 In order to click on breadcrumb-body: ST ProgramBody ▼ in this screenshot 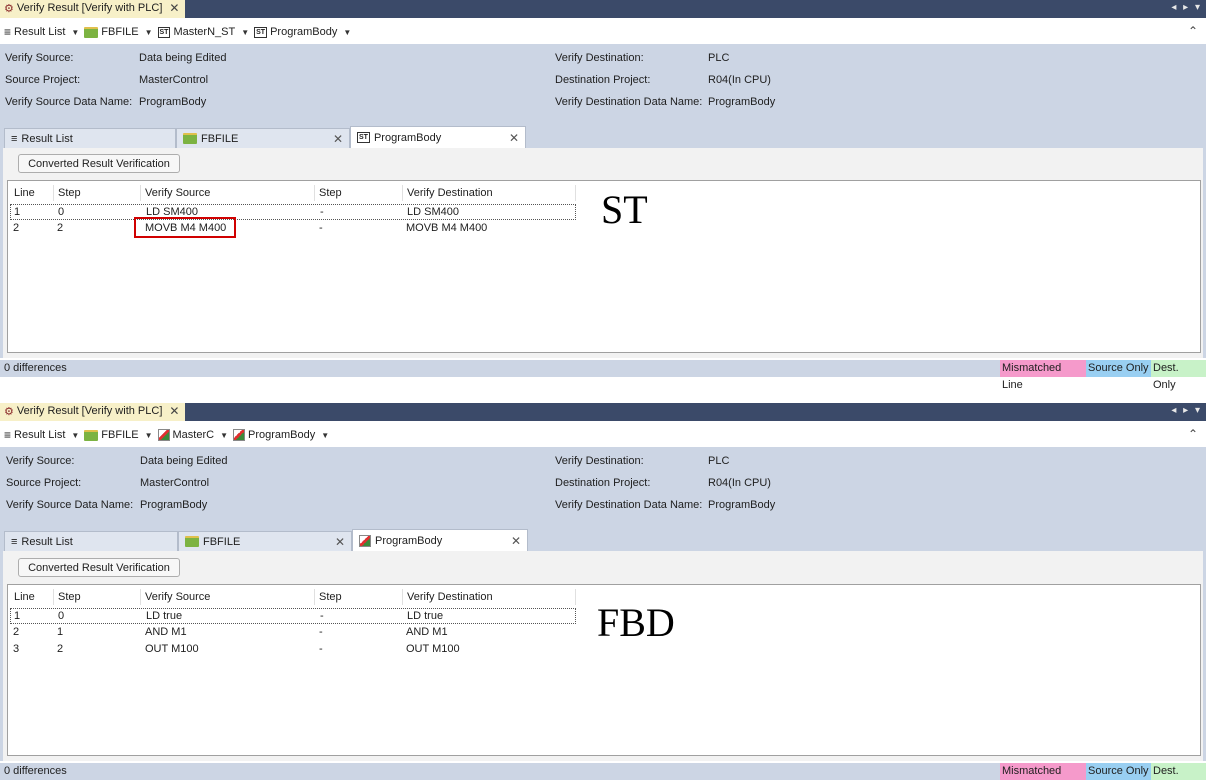, I will do `click(303, 32)`.